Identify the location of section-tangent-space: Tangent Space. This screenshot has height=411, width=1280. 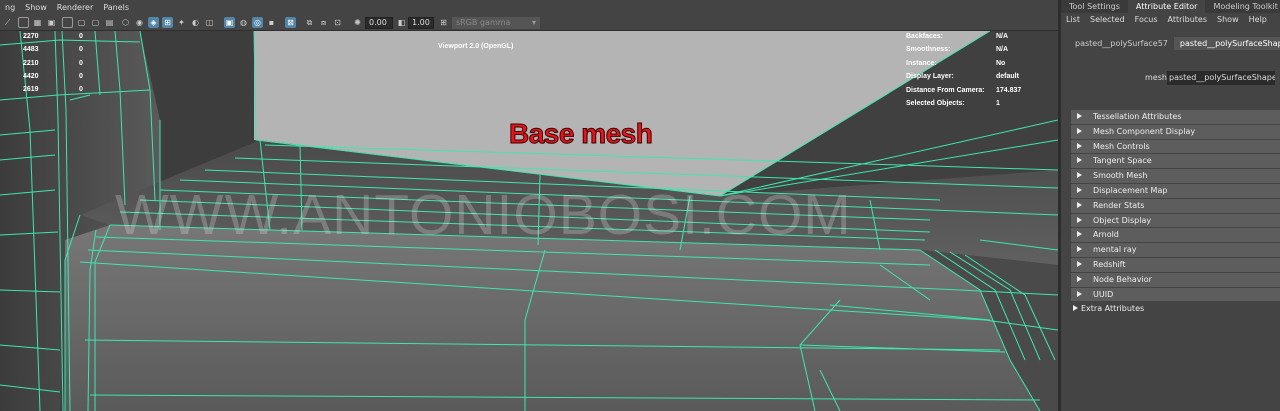
(1175, 161).